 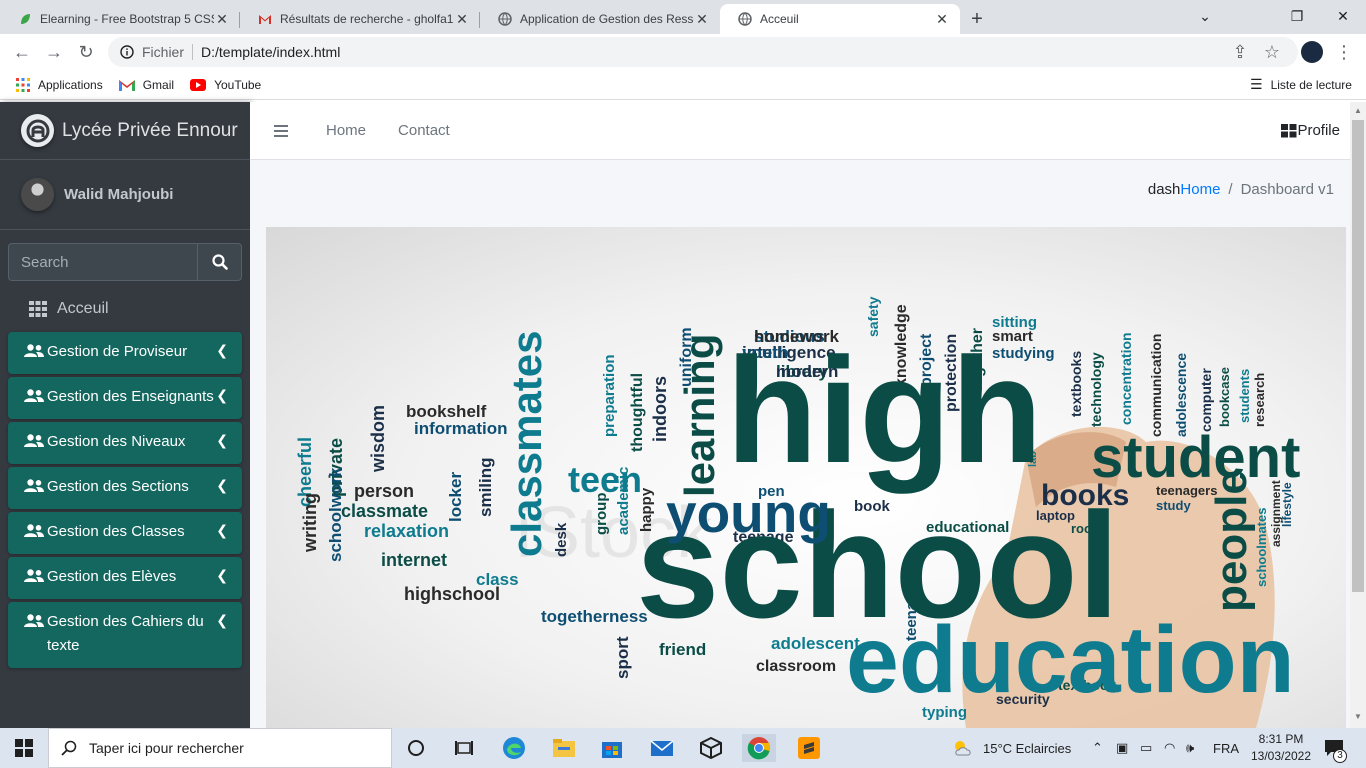 What do you see at coordinates (1011, 748) in the screenshot?
I see `weather-widget: 15°C Eclaircies` at bounding box center [1011, 748].